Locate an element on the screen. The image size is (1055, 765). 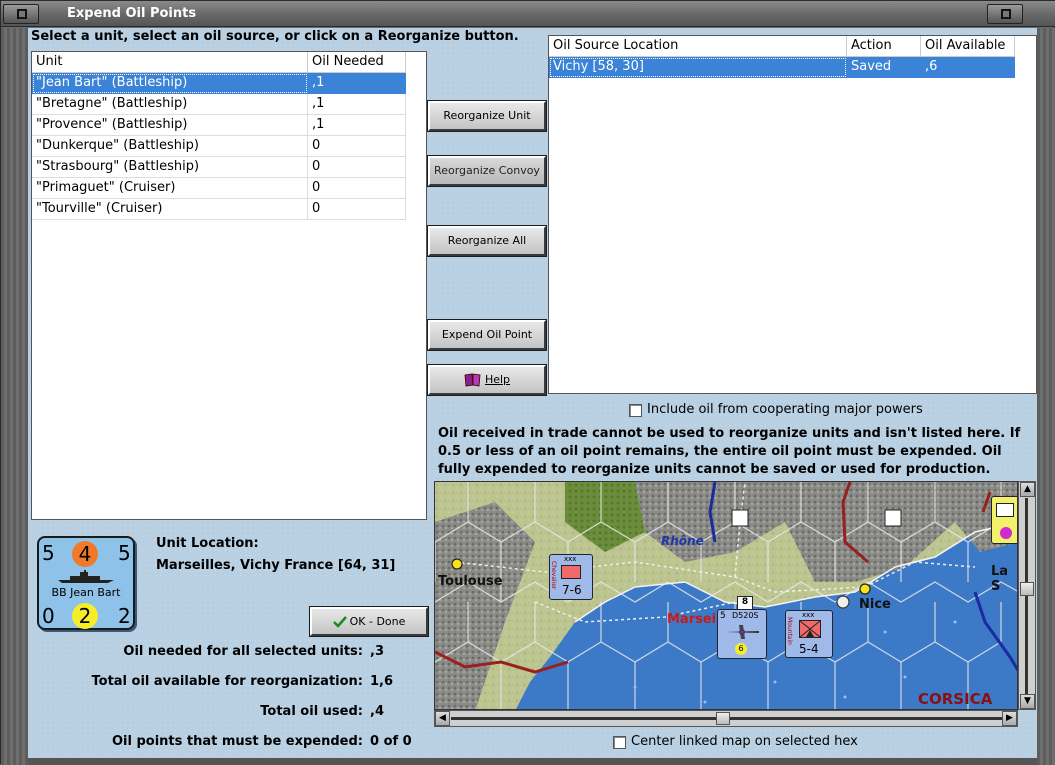
column-header-oil-needed: Oil Needed is located at coordinates (357, 62).